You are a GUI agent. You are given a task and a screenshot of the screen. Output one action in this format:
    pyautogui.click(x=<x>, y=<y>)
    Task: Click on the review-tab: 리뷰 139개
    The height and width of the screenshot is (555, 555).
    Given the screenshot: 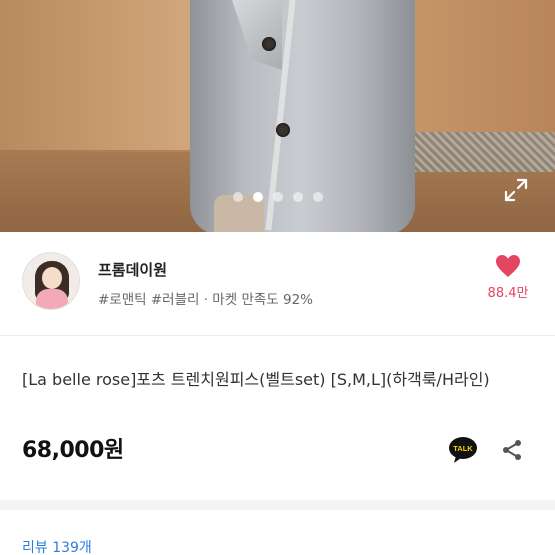 What is the action you would take?
    pyautogui.click(x=57, y=546)
    